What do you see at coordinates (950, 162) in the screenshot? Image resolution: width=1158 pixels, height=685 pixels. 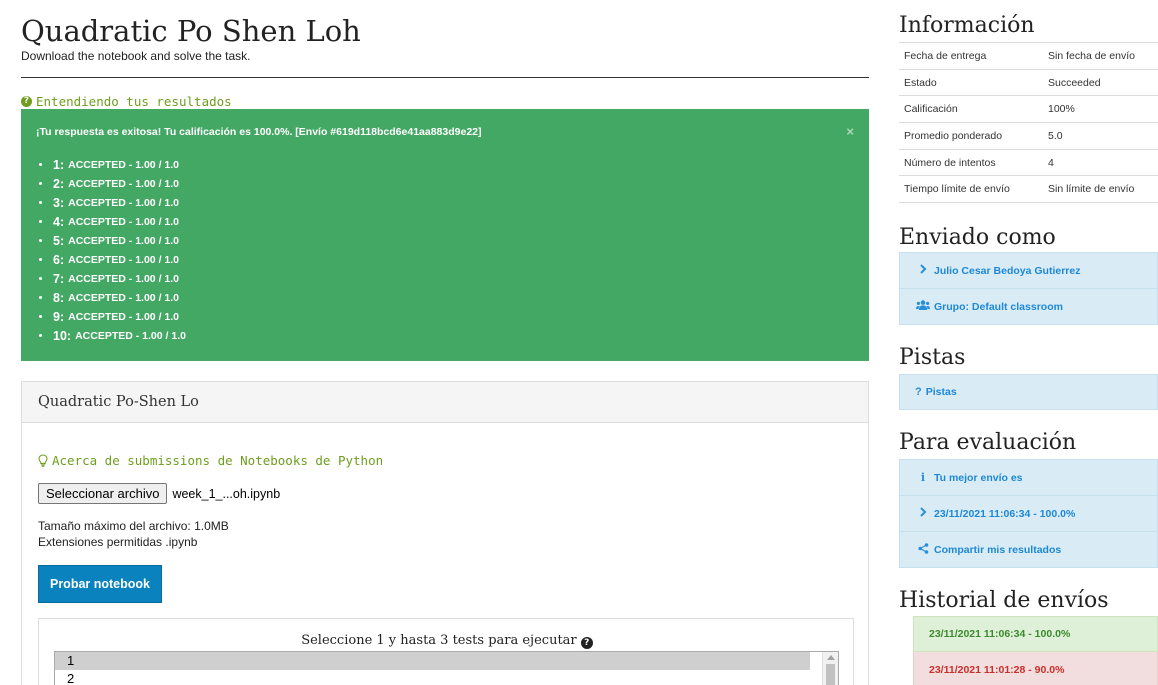 I see `info-label: Número de intentos` at bounding box center [950, 162].